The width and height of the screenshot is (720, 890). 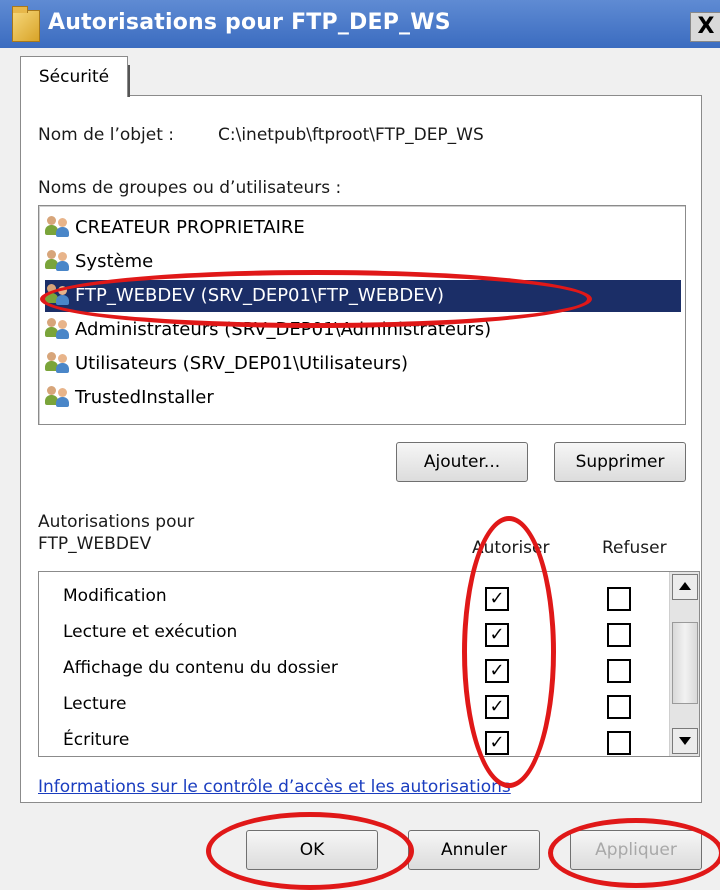 I want to click on permissions-label-line1: Autorisations pour, so click(x=116, y=522).